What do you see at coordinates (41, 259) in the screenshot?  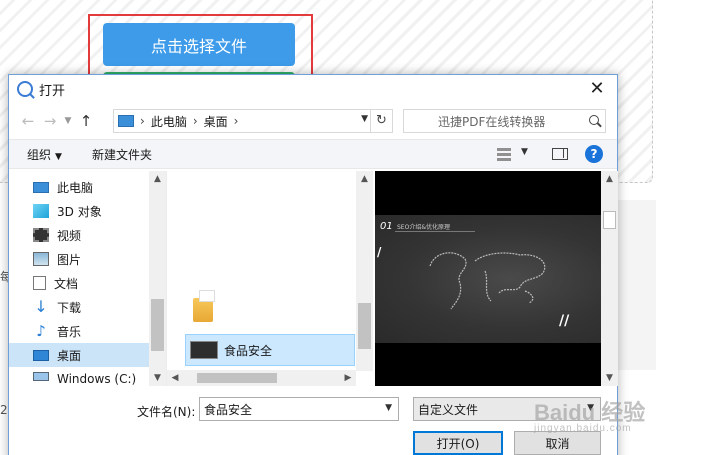 I see `picture-icon` at bounding box center [41, 259].